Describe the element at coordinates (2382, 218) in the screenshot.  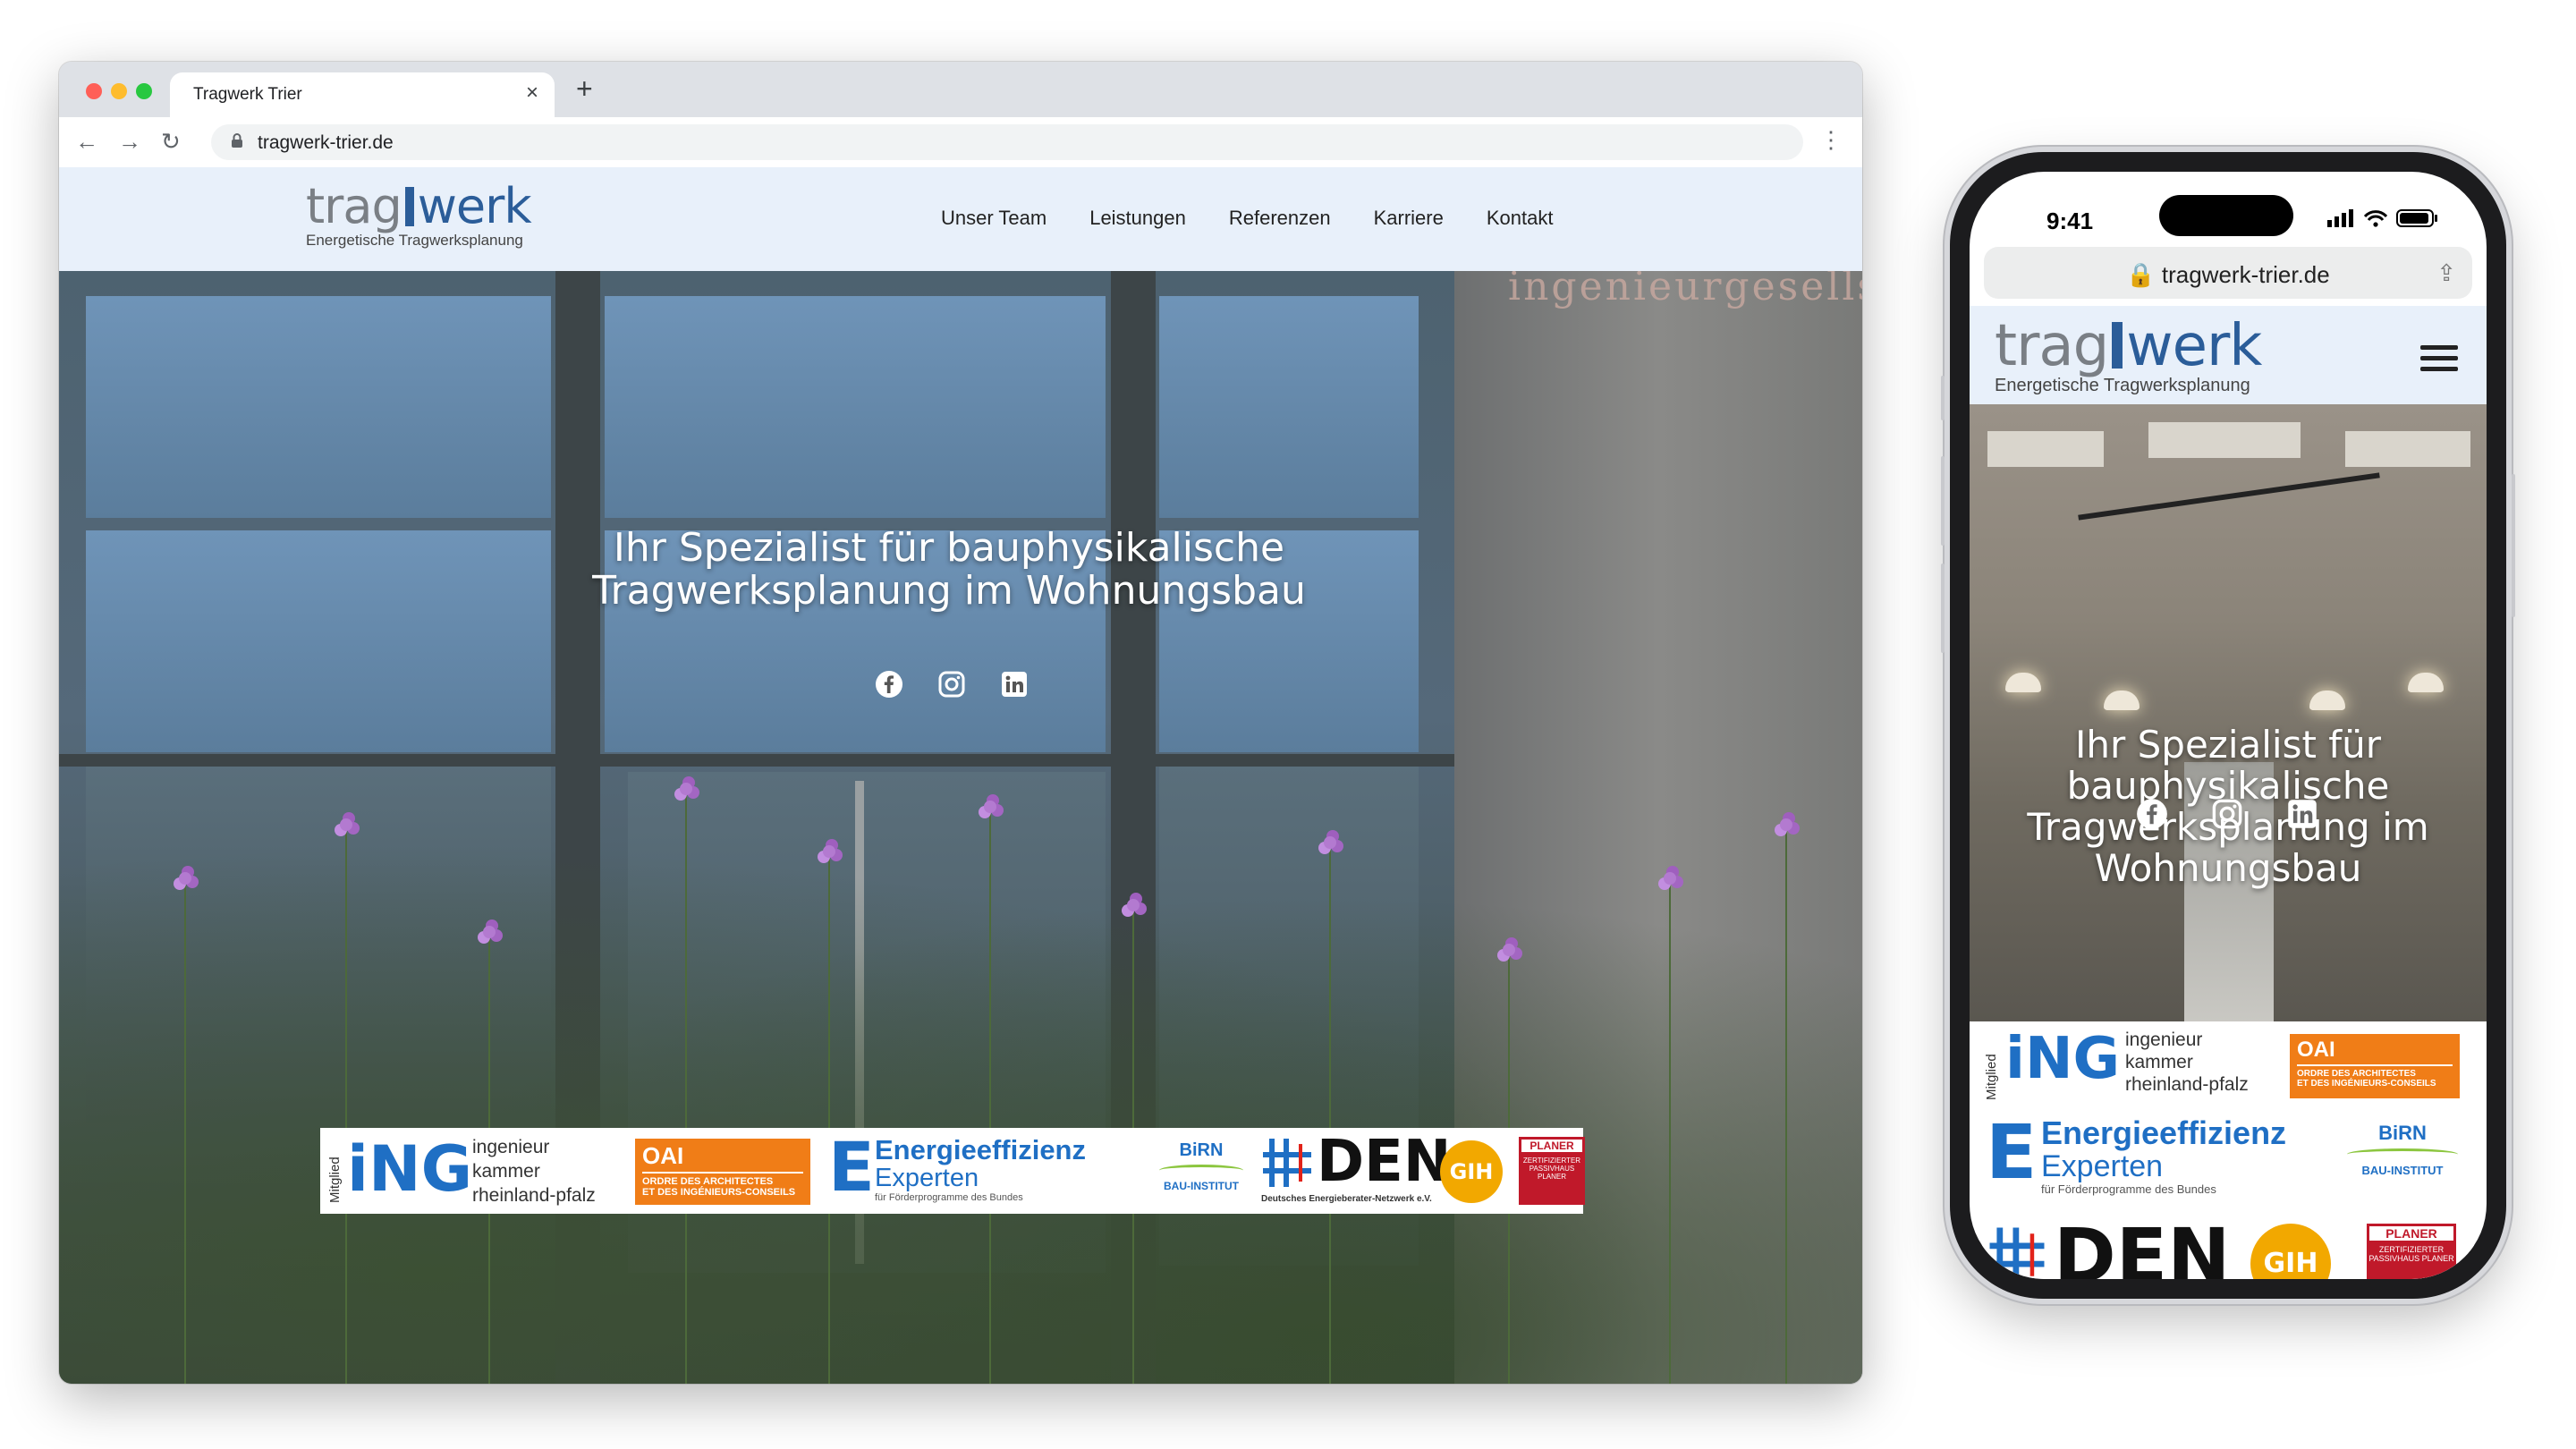
I see `signal-wifi-battery-icon` at that location.